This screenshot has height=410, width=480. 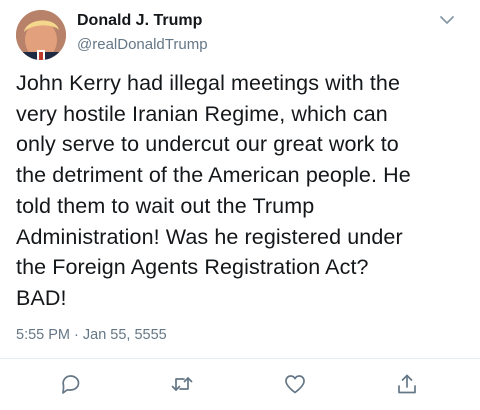 I want to click on divider, so click(x=240, y=358).